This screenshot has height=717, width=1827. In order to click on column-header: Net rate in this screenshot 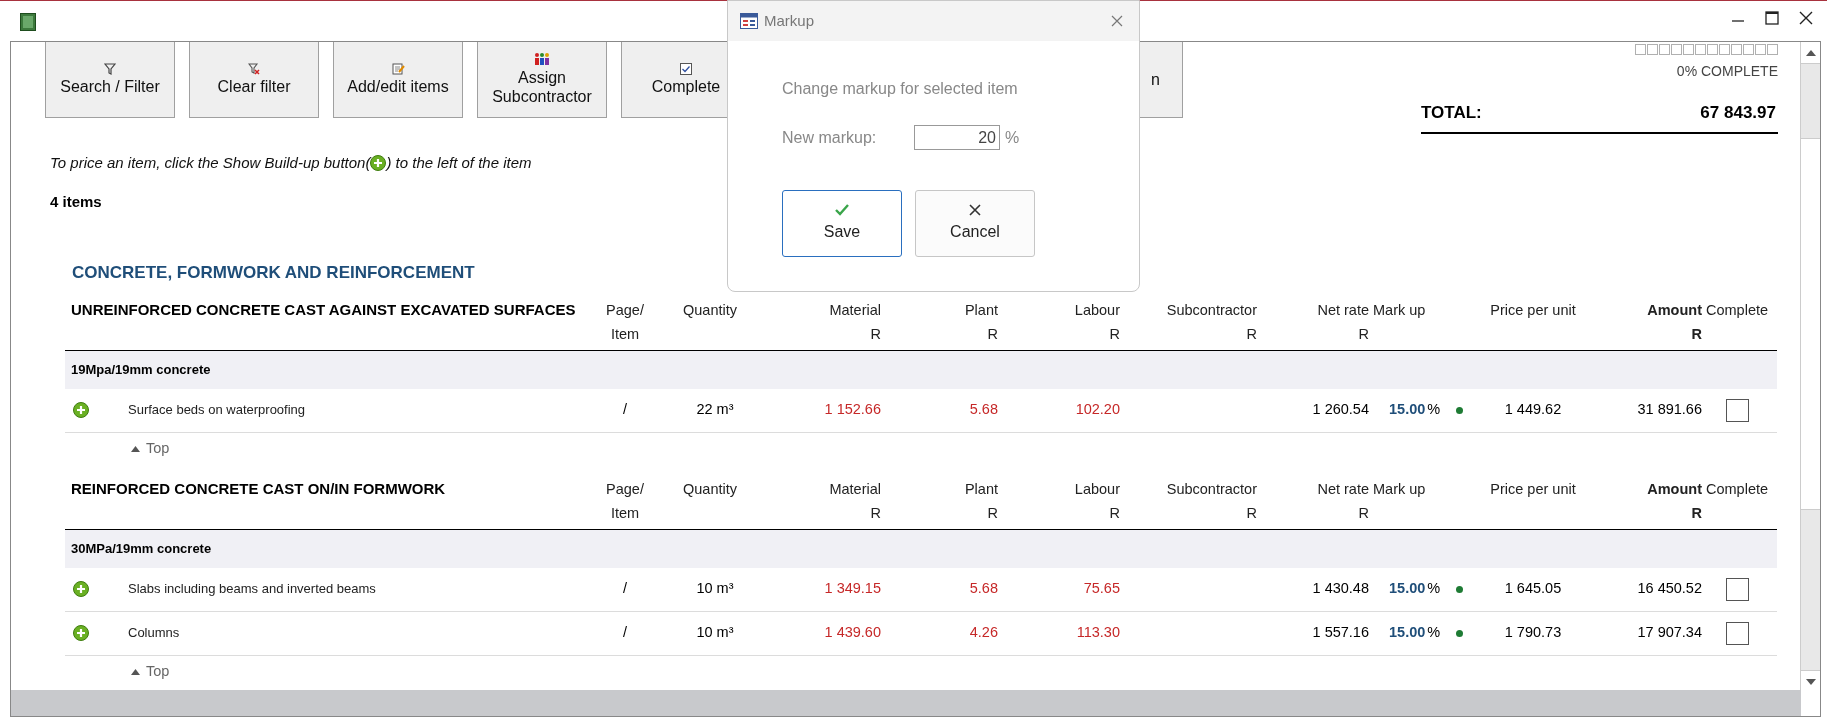, I will do `click(1343, 310)`.